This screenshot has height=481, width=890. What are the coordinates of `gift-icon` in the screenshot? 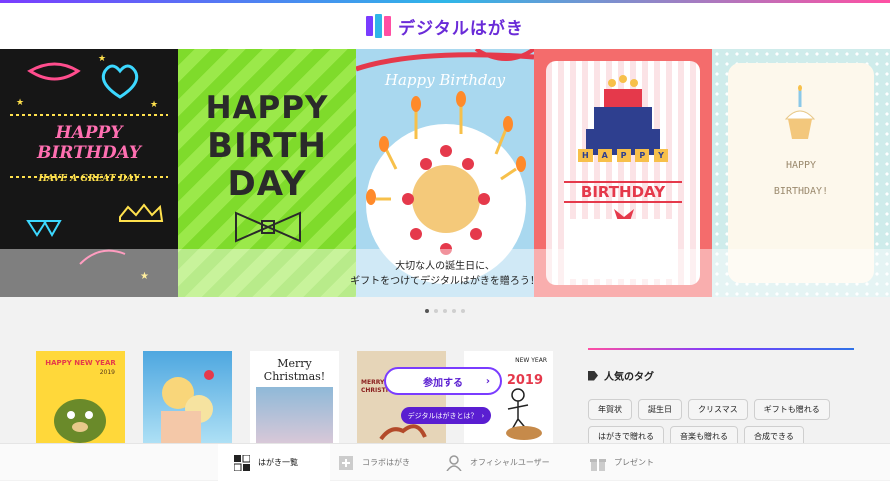 It's located at (598, 464).